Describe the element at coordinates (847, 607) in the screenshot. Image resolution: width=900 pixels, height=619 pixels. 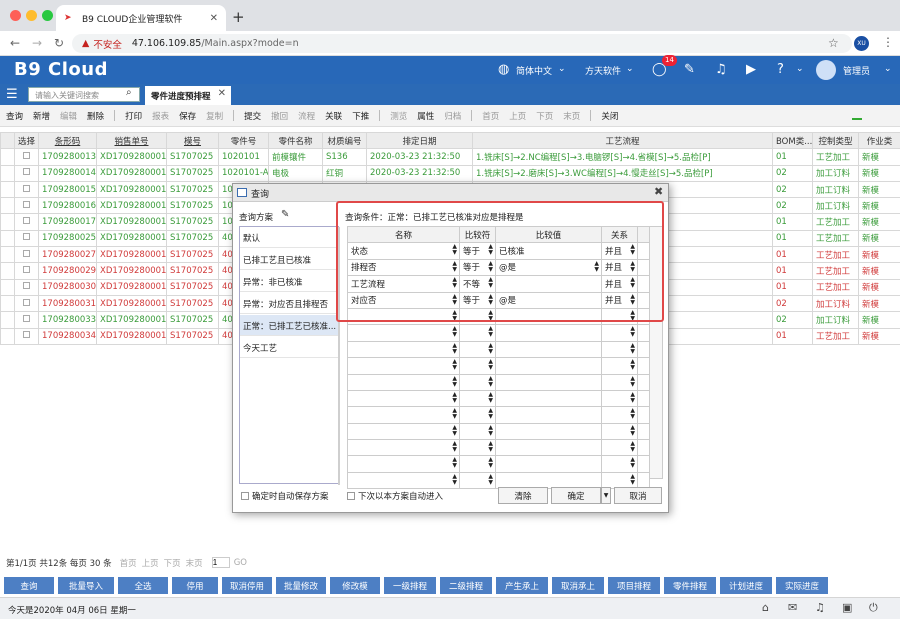
I see `chart-icon: ▣` at that location.